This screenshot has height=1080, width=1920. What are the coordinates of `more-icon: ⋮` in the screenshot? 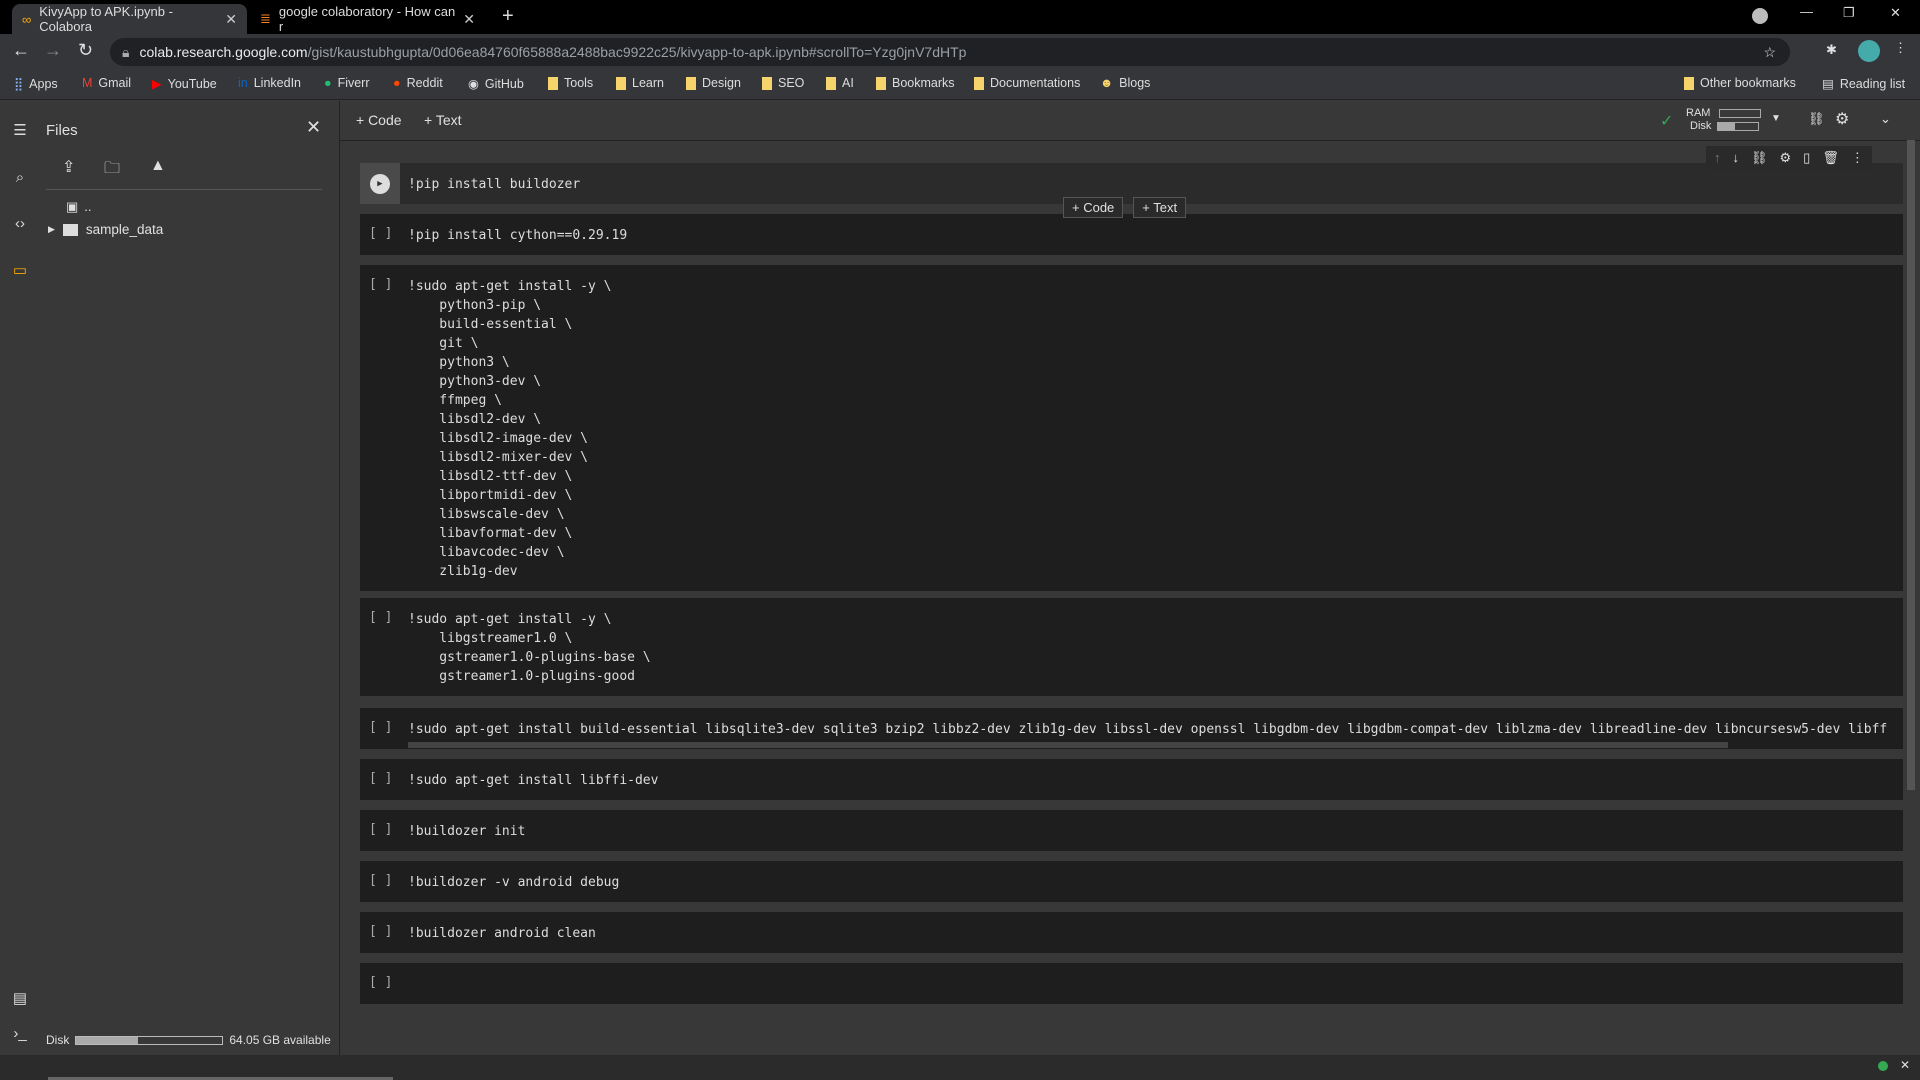 It's located at (1857, 158).